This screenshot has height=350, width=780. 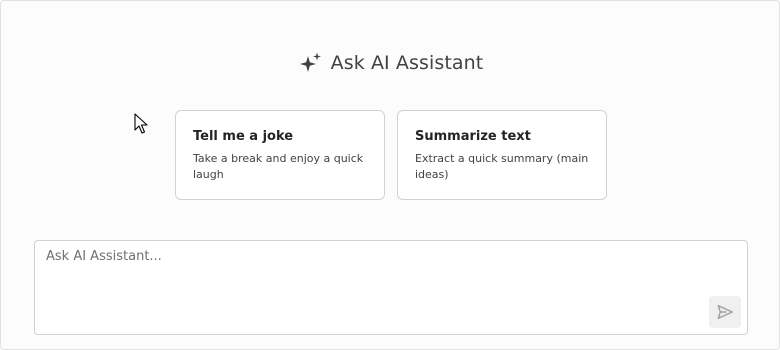 What do you see at coordinates (141, 123) in the screenshot?
I see `mouse-pointer-icon` at bounding box center [141, 123].